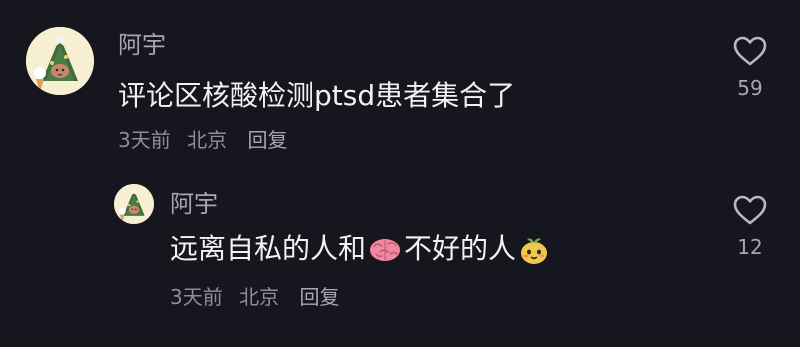 The image size is (800, 347). What do you see at coordinates (750, 68) in the screenshot?
I see `like-button: 59` at bounding box center [750, 68].